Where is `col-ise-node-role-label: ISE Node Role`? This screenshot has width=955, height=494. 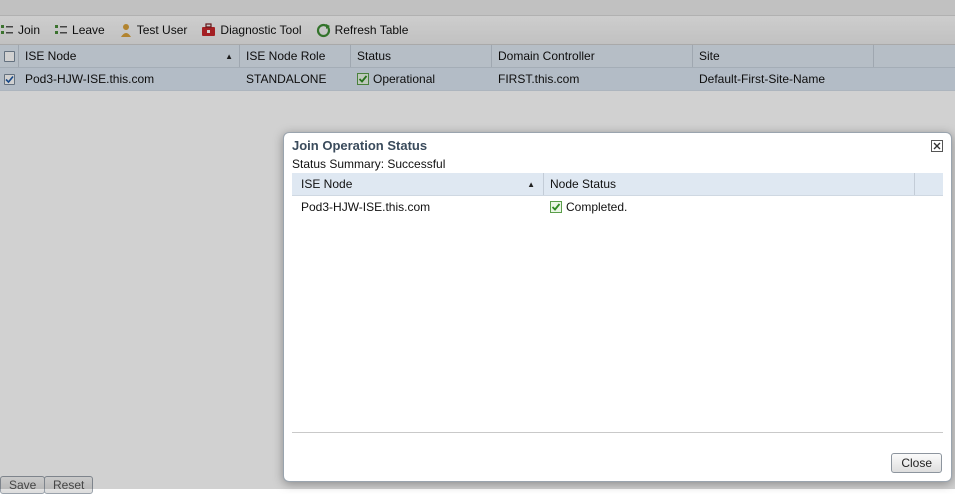 col-ise-node-role-label: ISE Node Role is located at coordinates (286, 56).